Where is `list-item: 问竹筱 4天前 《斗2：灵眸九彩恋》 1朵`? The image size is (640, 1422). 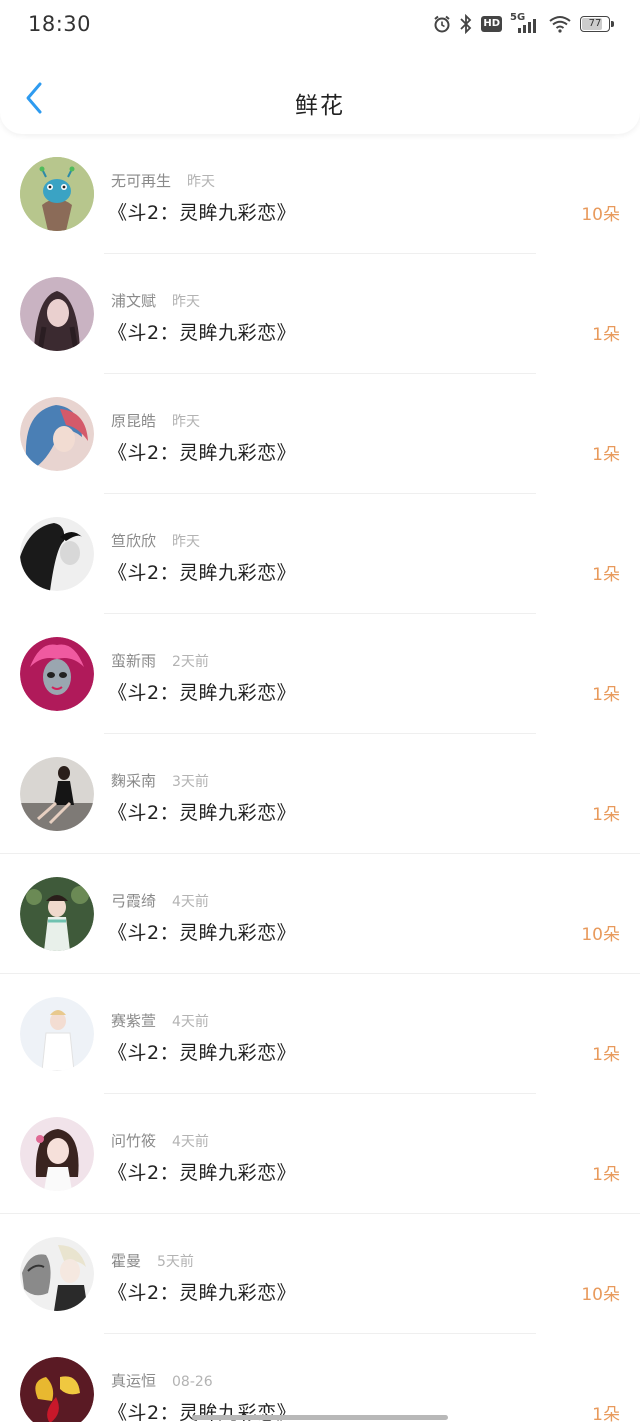
list-item: 问竹筱 4天前 《斗2：灵眸九彩恋》 1朵 is located at coordinates (320, 1154).